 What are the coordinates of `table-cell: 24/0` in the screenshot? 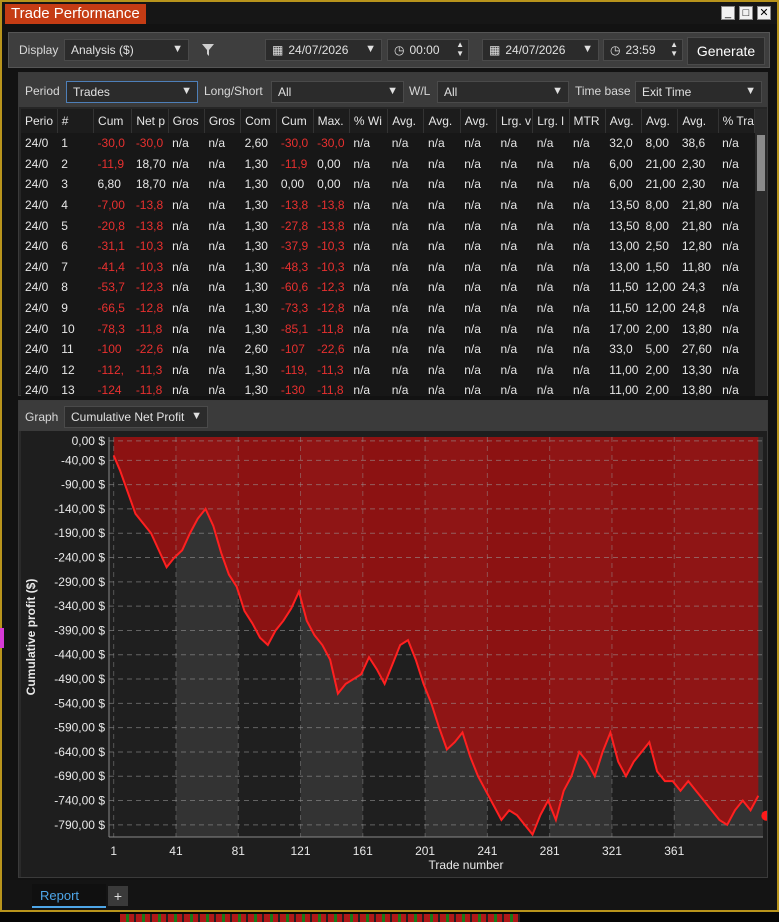 It's located at (37, 163).